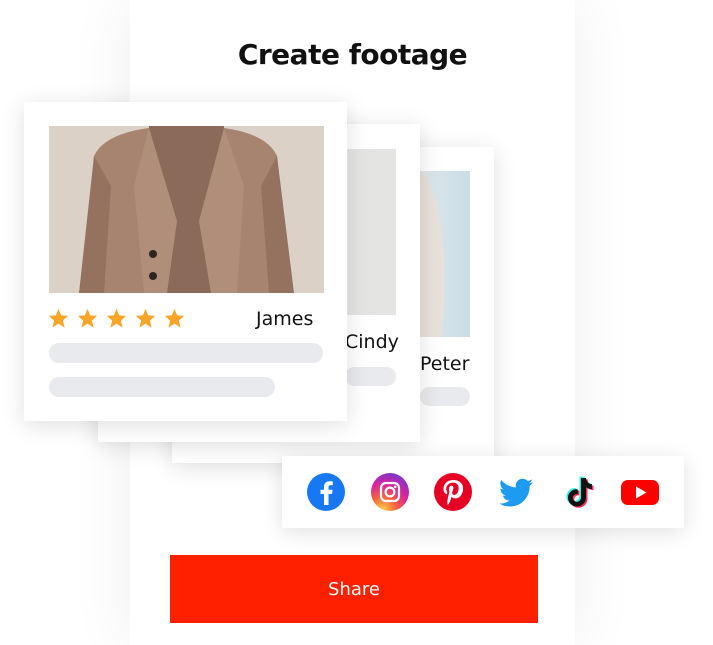  I want to click on profile-photo, so click(186, 209).